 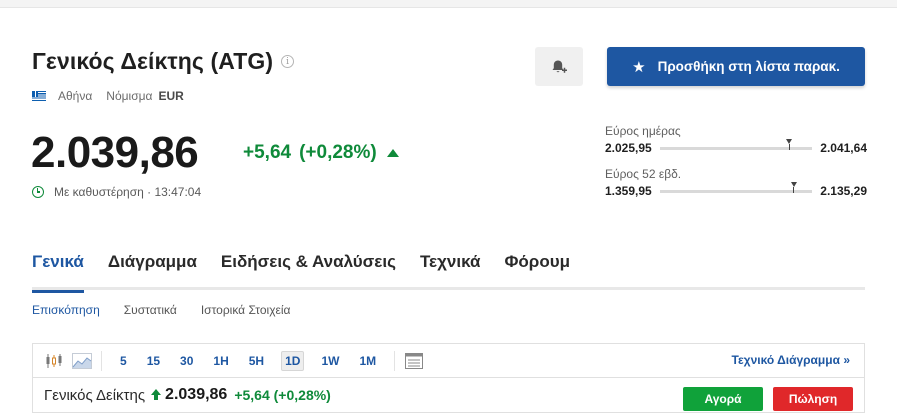 I want to click on table-view-icon, so click(x=414, y=361).